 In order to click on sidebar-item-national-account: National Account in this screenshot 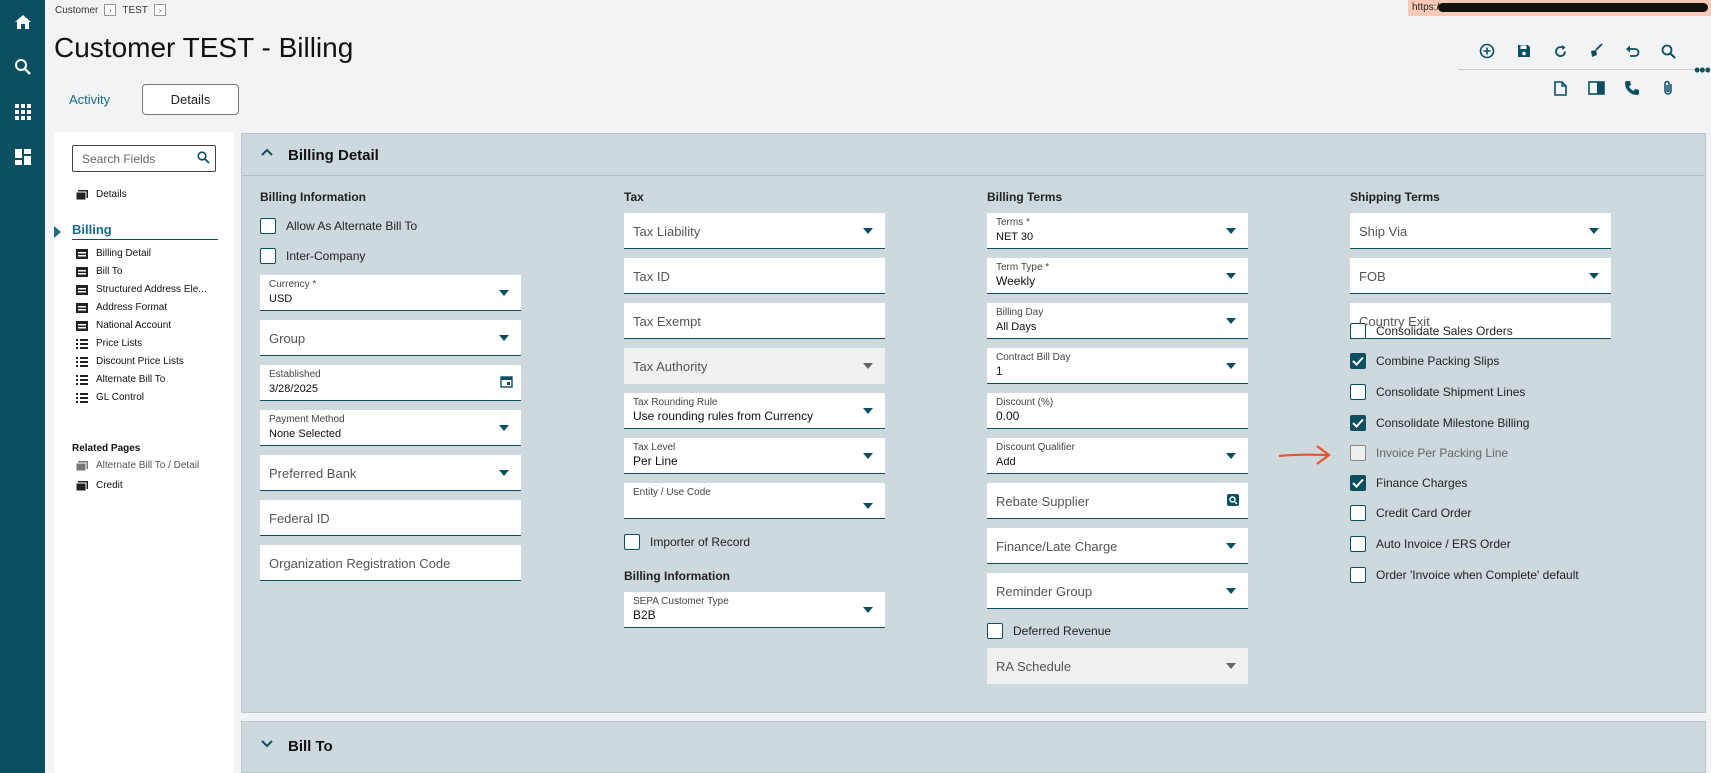, I will do `click(123, 325)`.